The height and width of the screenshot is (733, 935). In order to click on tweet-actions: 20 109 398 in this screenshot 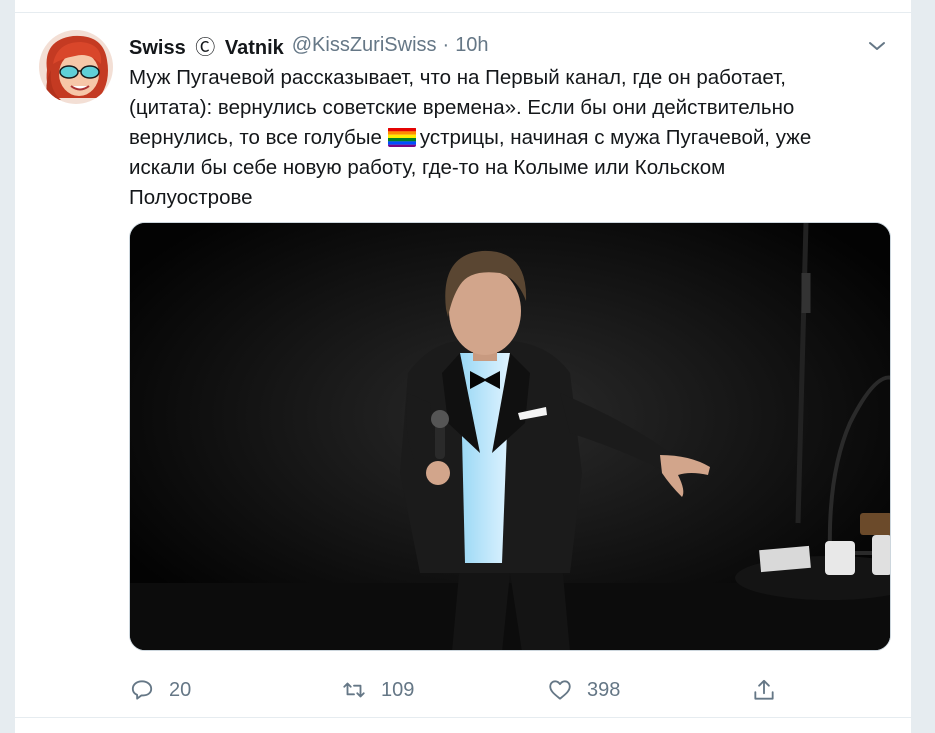, I will do `click(479, 690)`.